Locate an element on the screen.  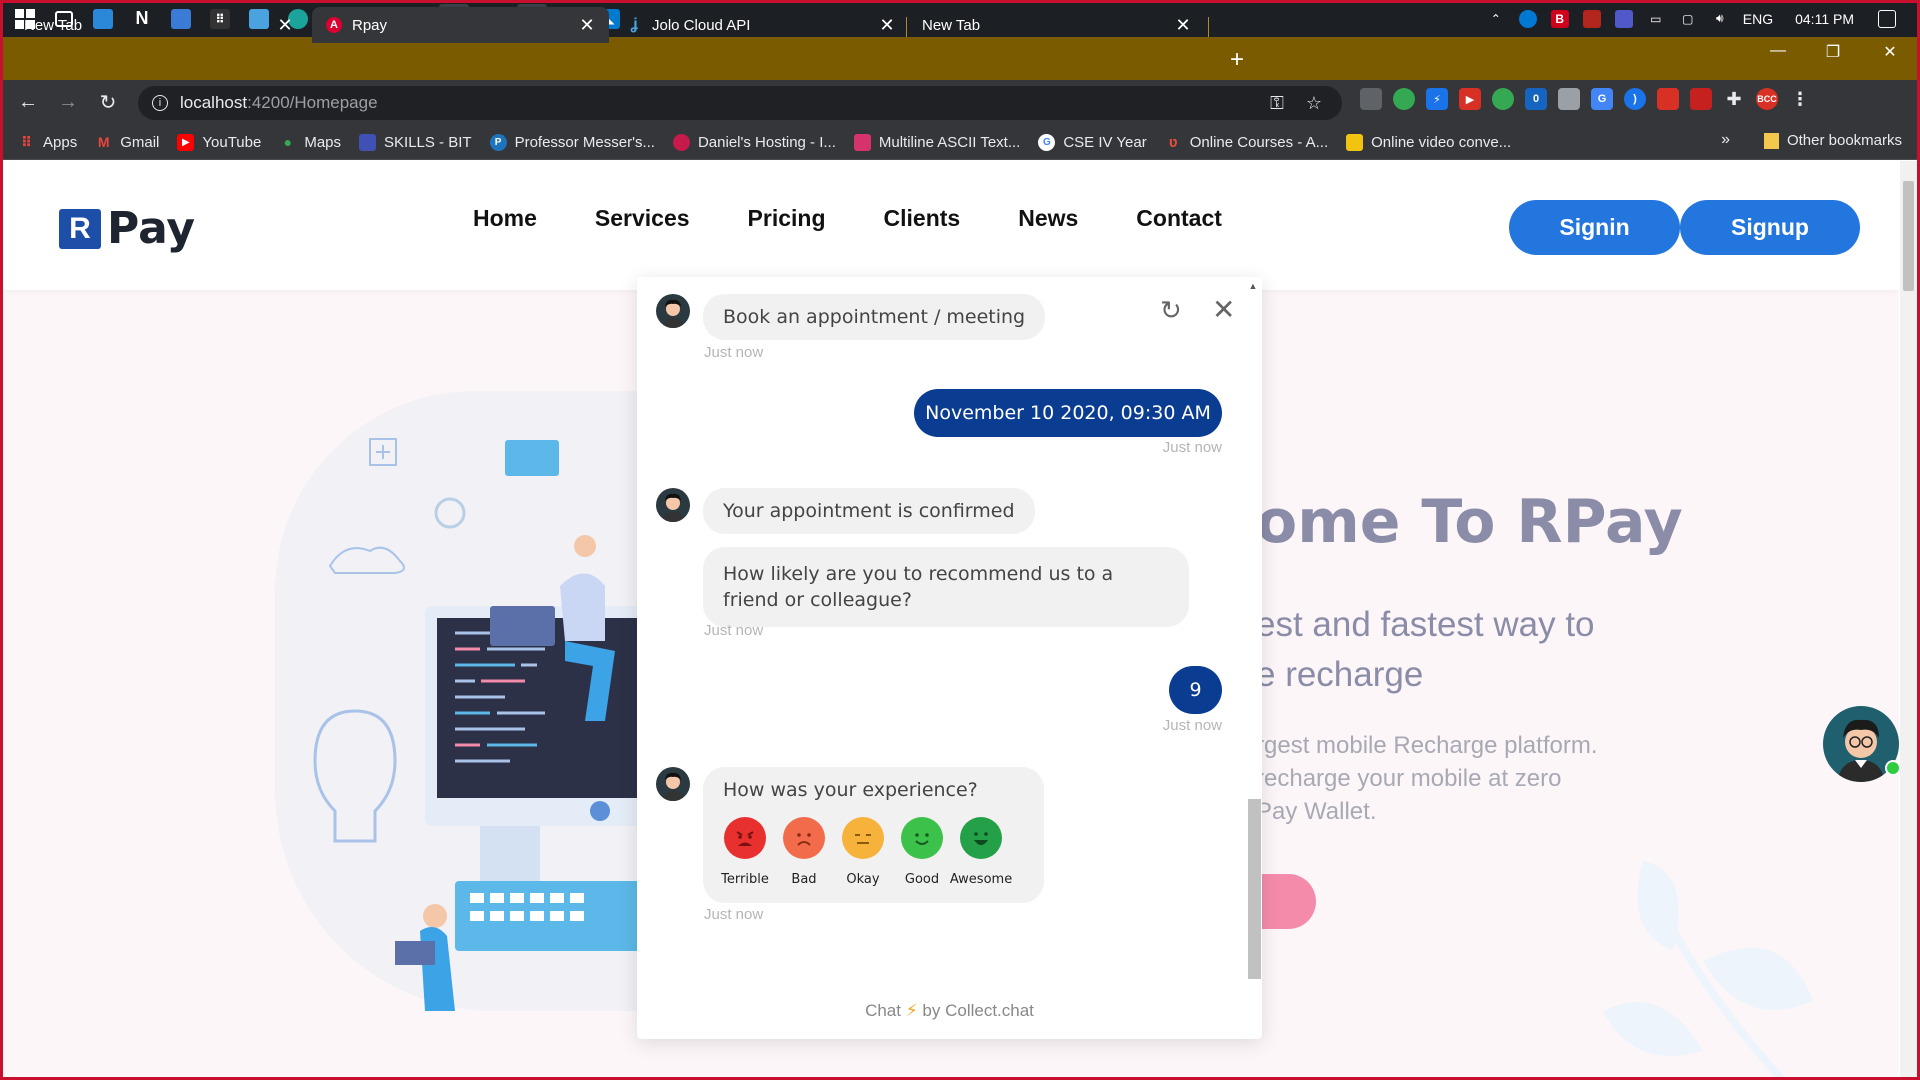
rating-good: Good is located at coordinates (922, 855).